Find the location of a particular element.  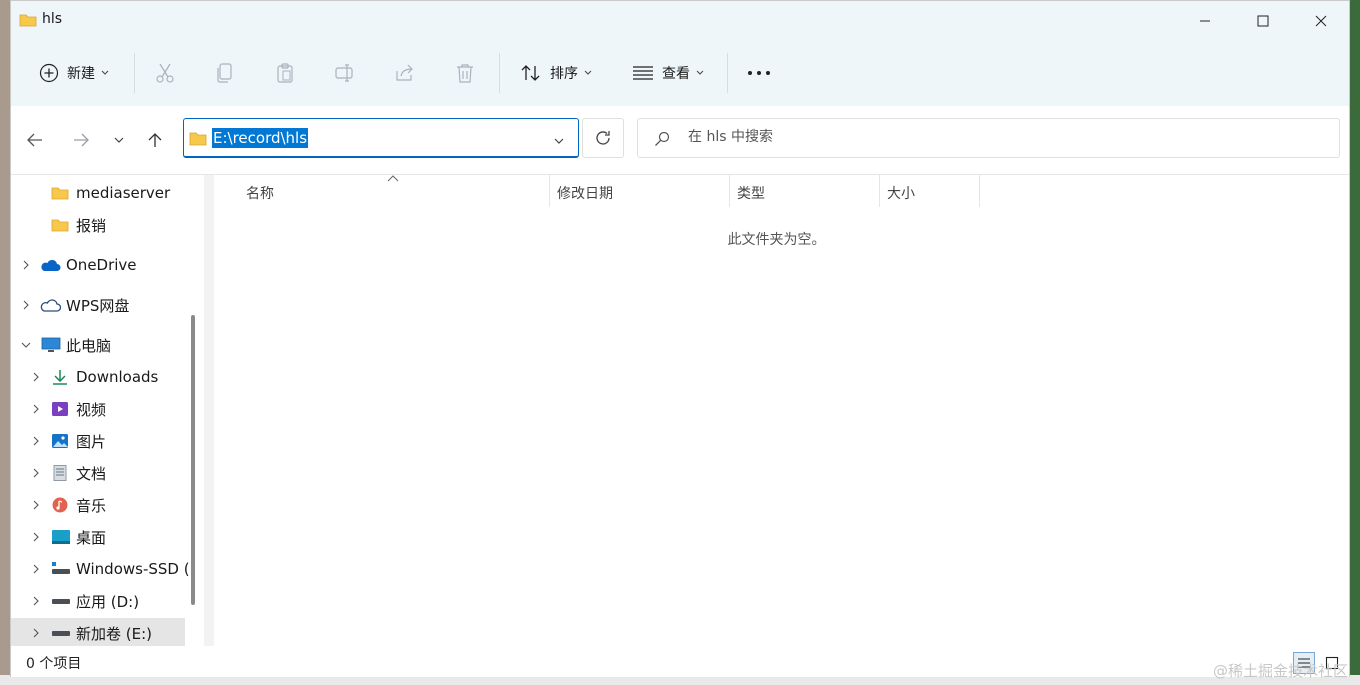

new-button: 新建 is located at coordinates (74, 73).